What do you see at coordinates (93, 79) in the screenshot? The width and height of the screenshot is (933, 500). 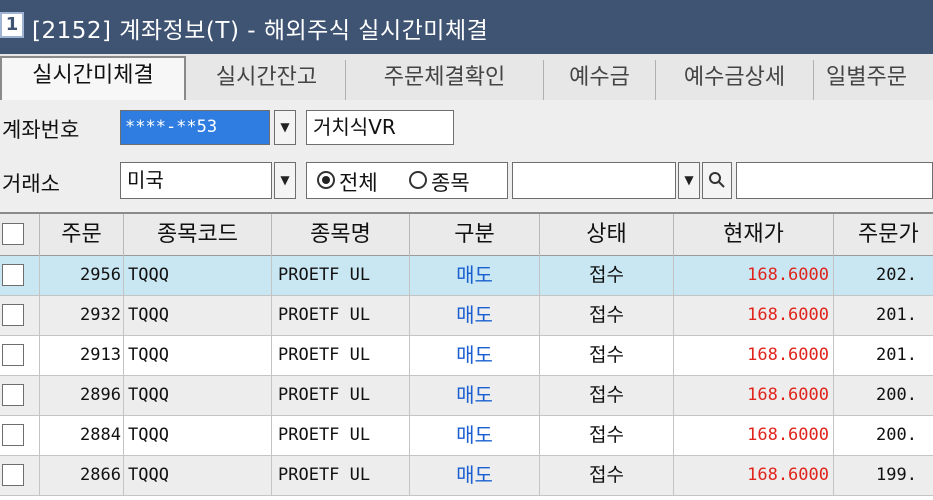 I see `tab-realtime-unfilled: 실시간미체결` at bounding box center [93, 79].